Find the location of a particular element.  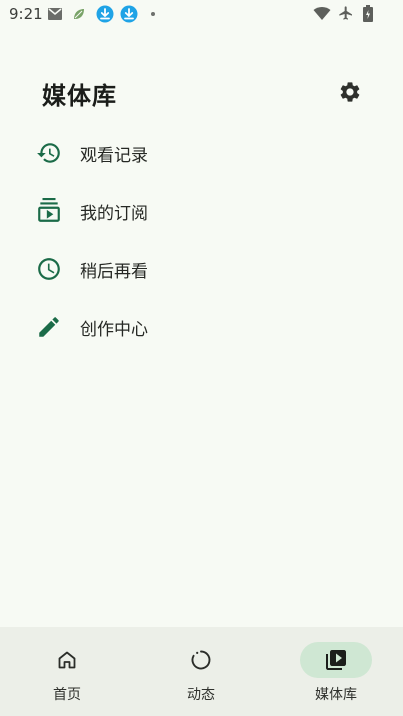

home-icon is located at coordinates (67, 660).